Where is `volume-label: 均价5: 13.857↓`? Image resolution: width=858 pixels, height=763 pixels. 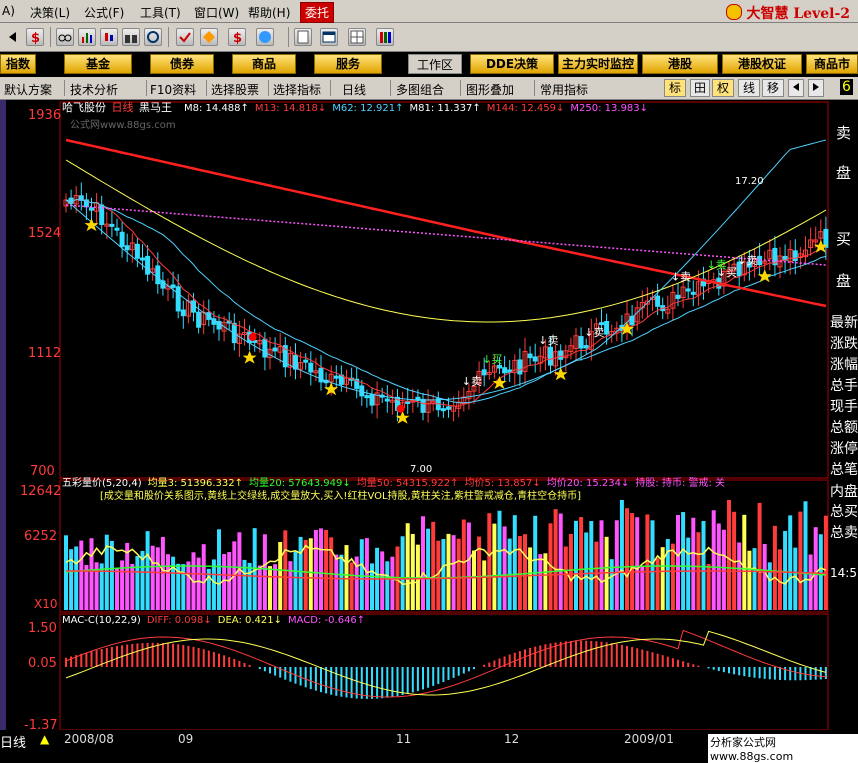
volume-label: 均价5: 13.857↓ is located at coordinates (502, 483).